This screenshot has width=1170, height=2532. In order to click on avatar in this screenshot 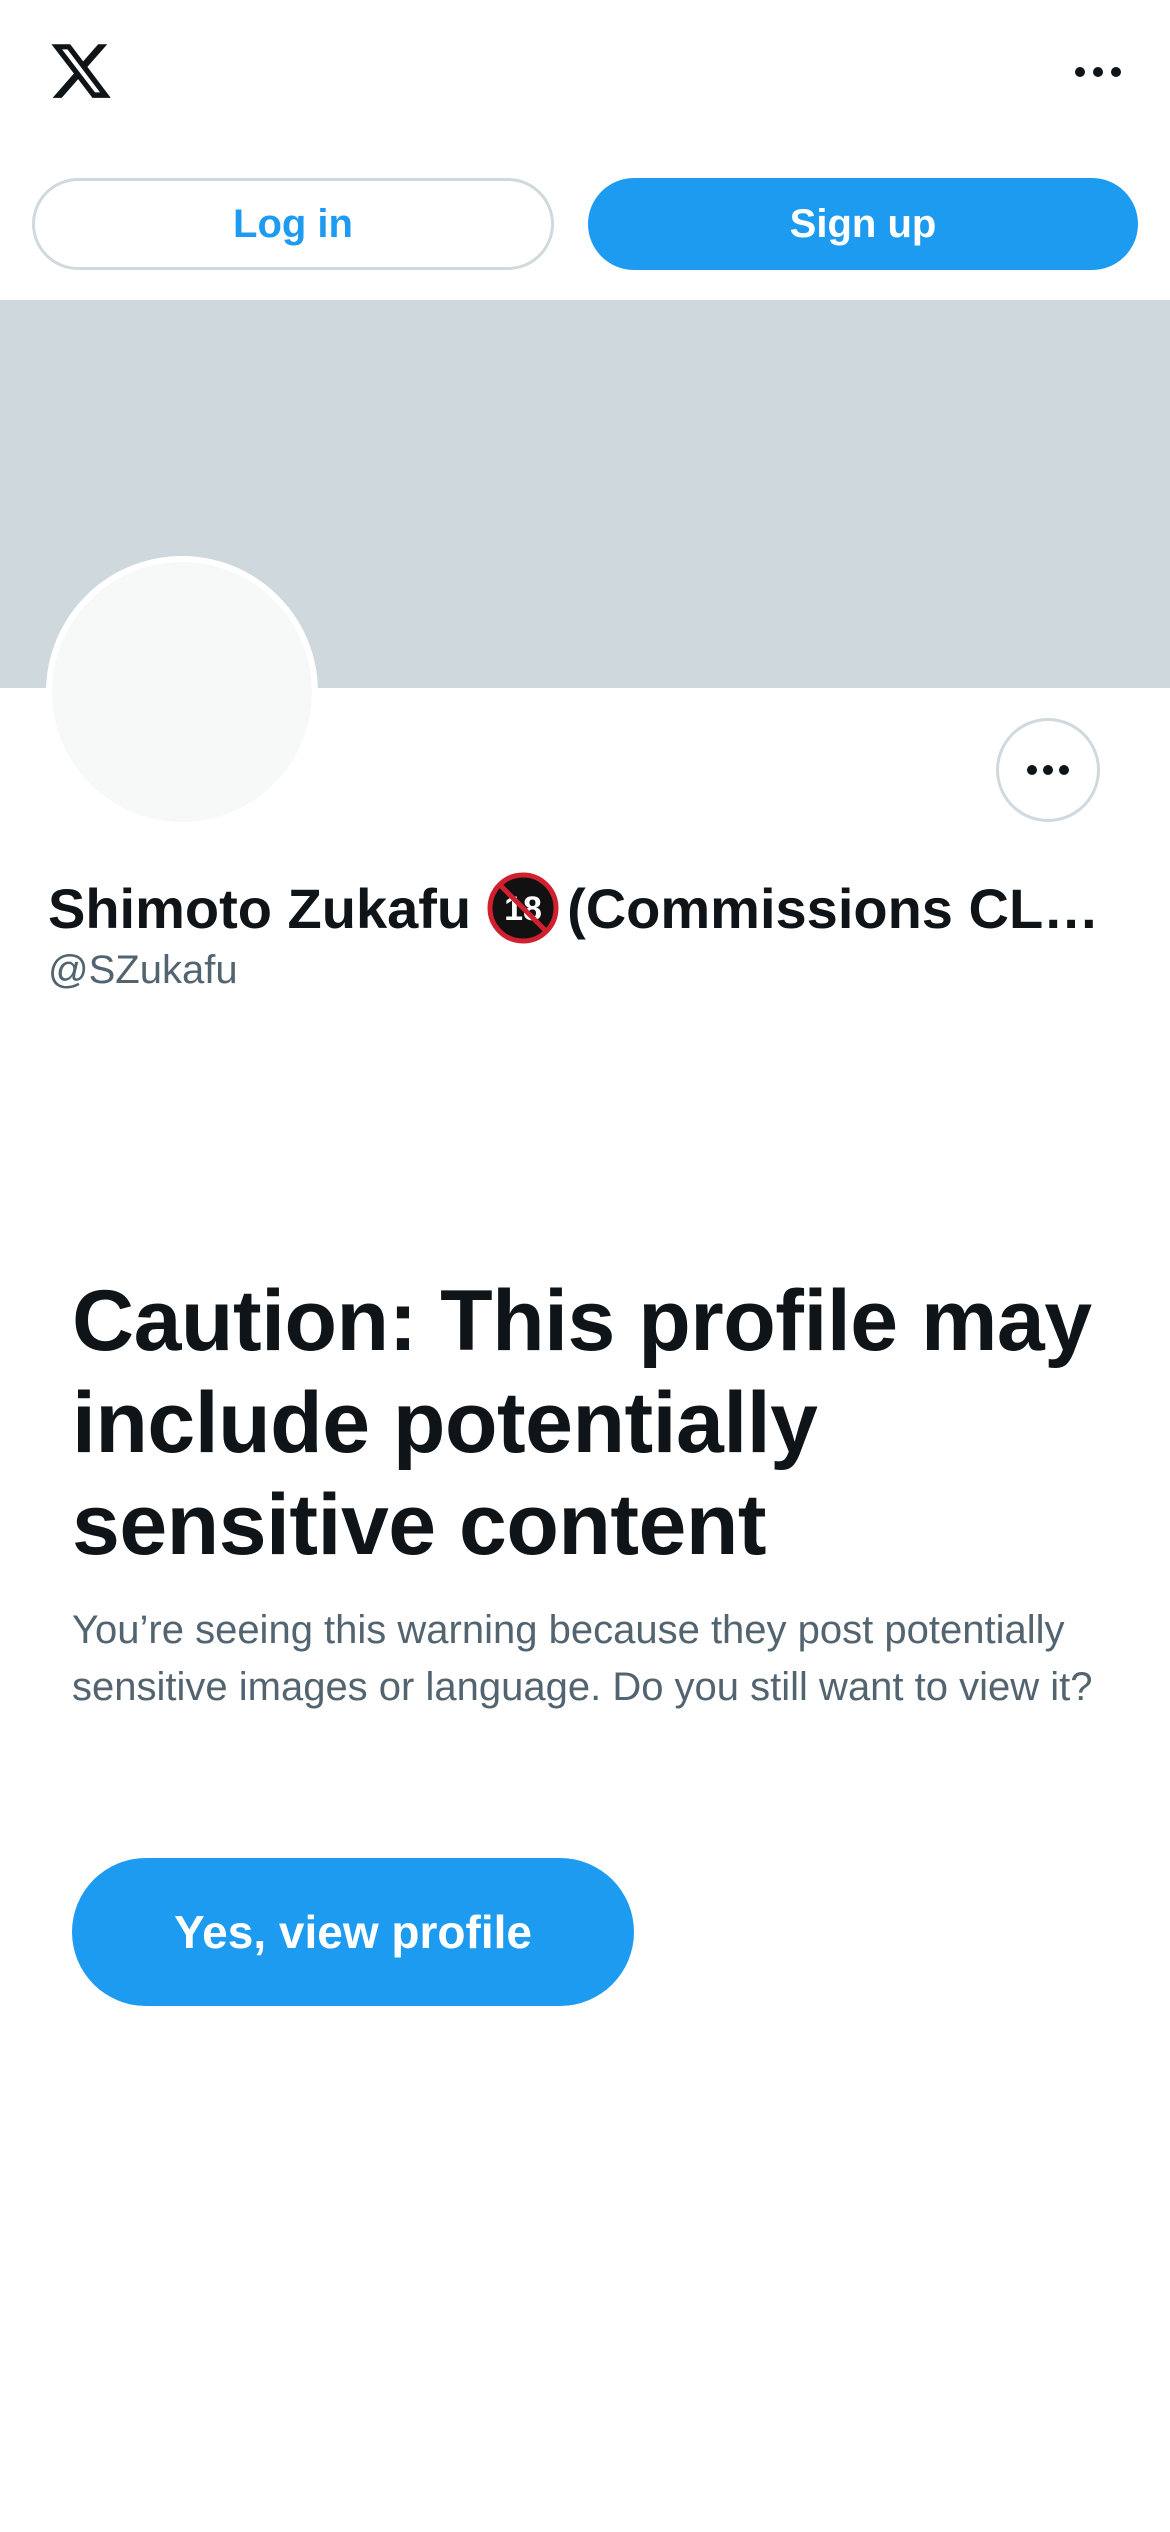, I will do `click(182, 692)`.